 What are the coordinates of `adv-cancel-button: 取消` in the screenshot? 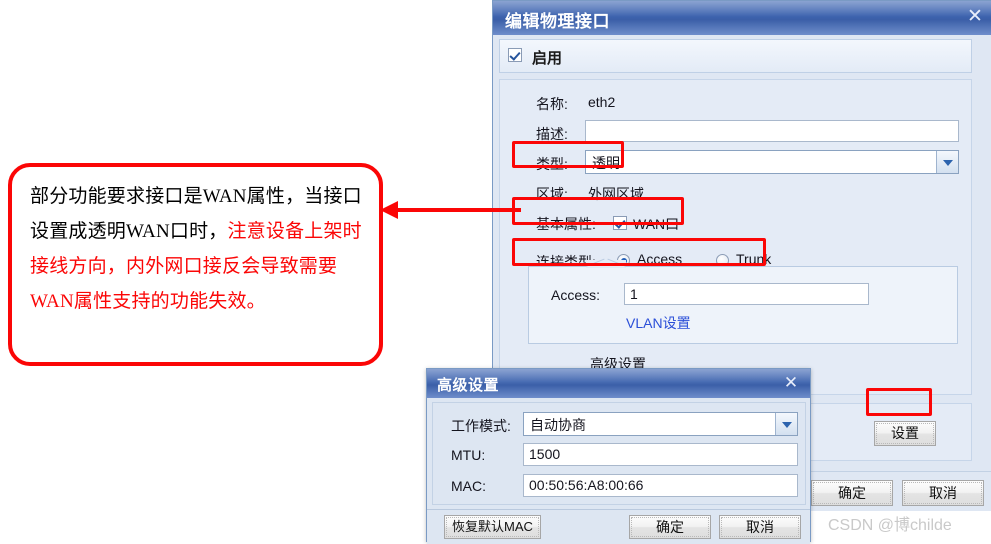 It's located at (760, 527).